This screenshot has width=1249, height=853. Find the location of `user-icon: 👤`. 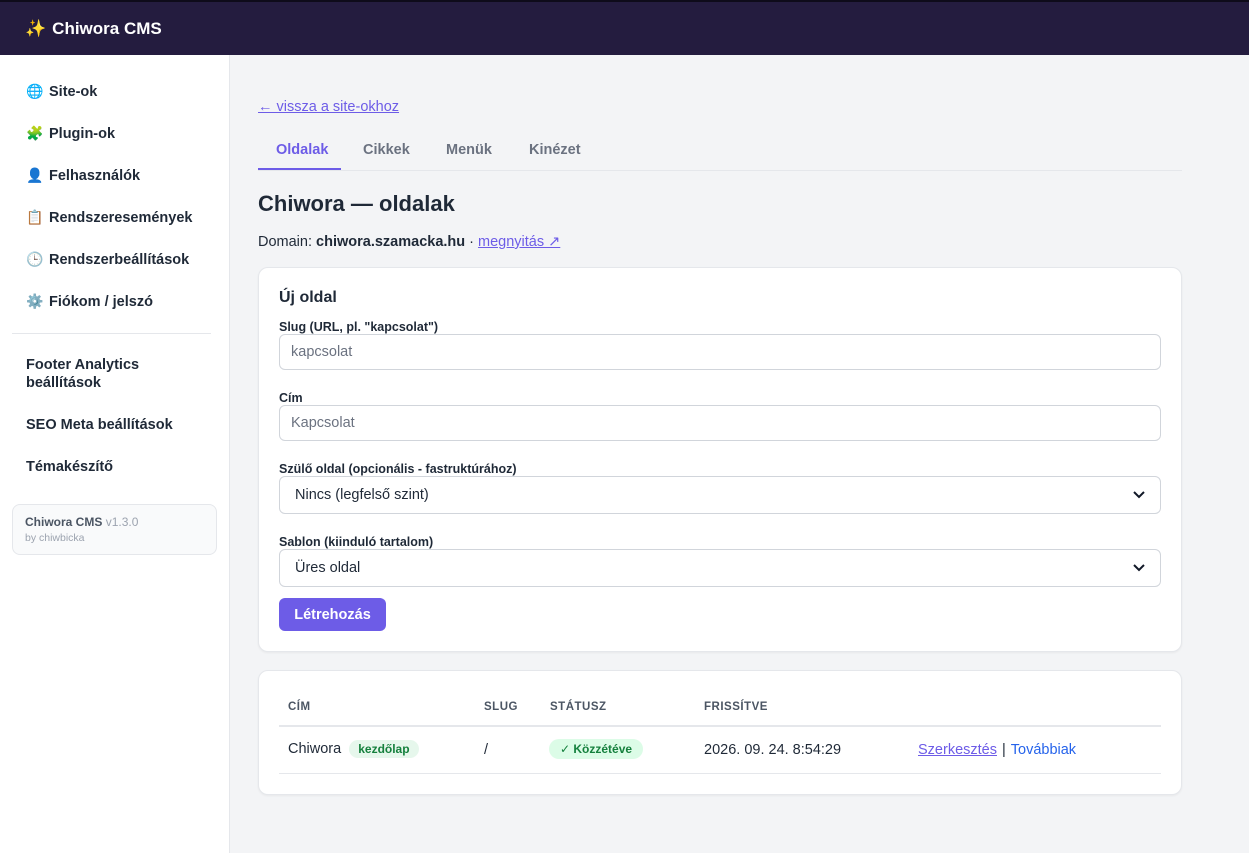

user-icon: 👤 is located at coordinates (35, 175).